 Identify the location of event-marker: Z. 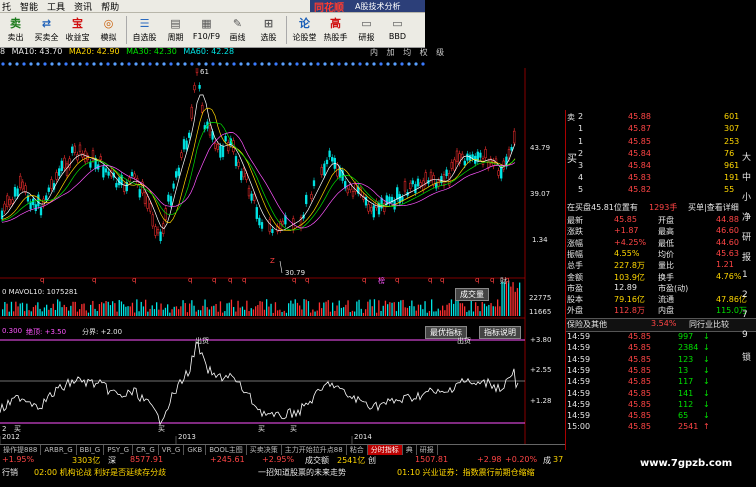
(272, 261).